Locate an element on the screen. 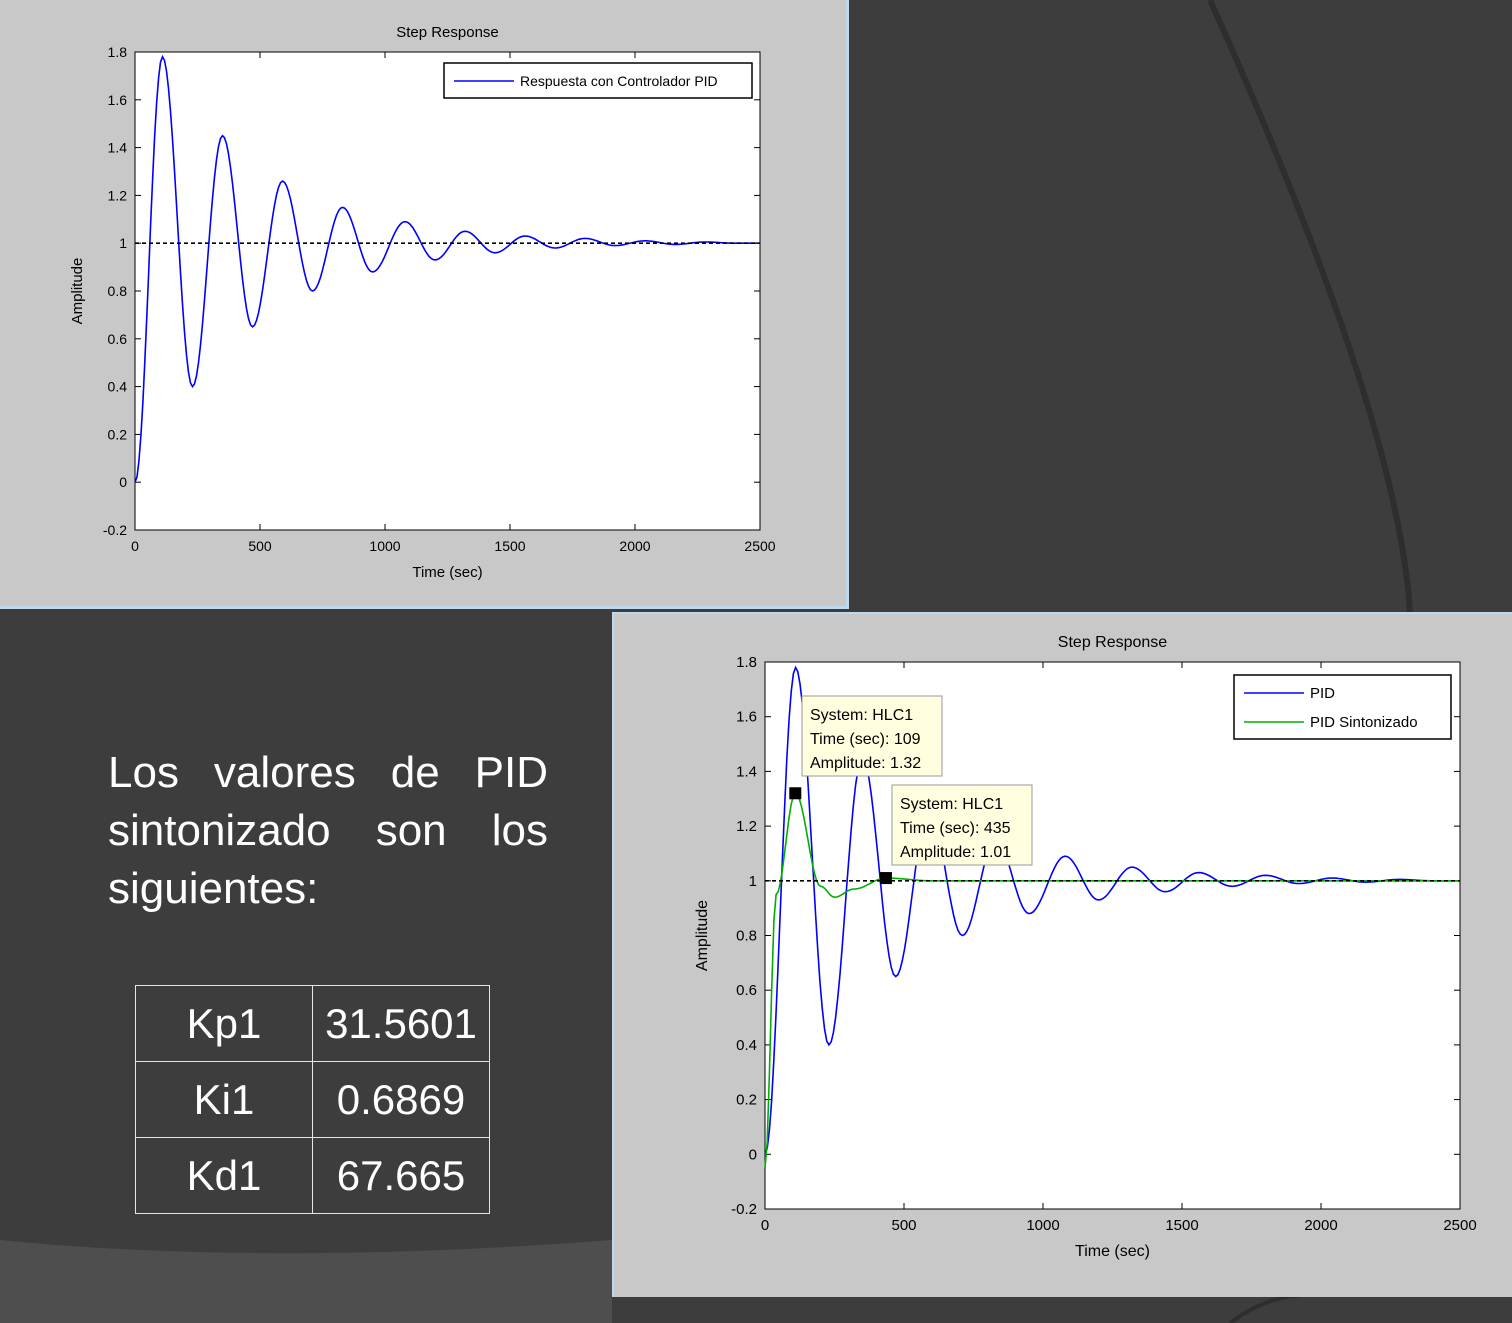 The image size is (1512, 1323). datatip-text: Time (sec): 109 is located at coordinates (865, 739).